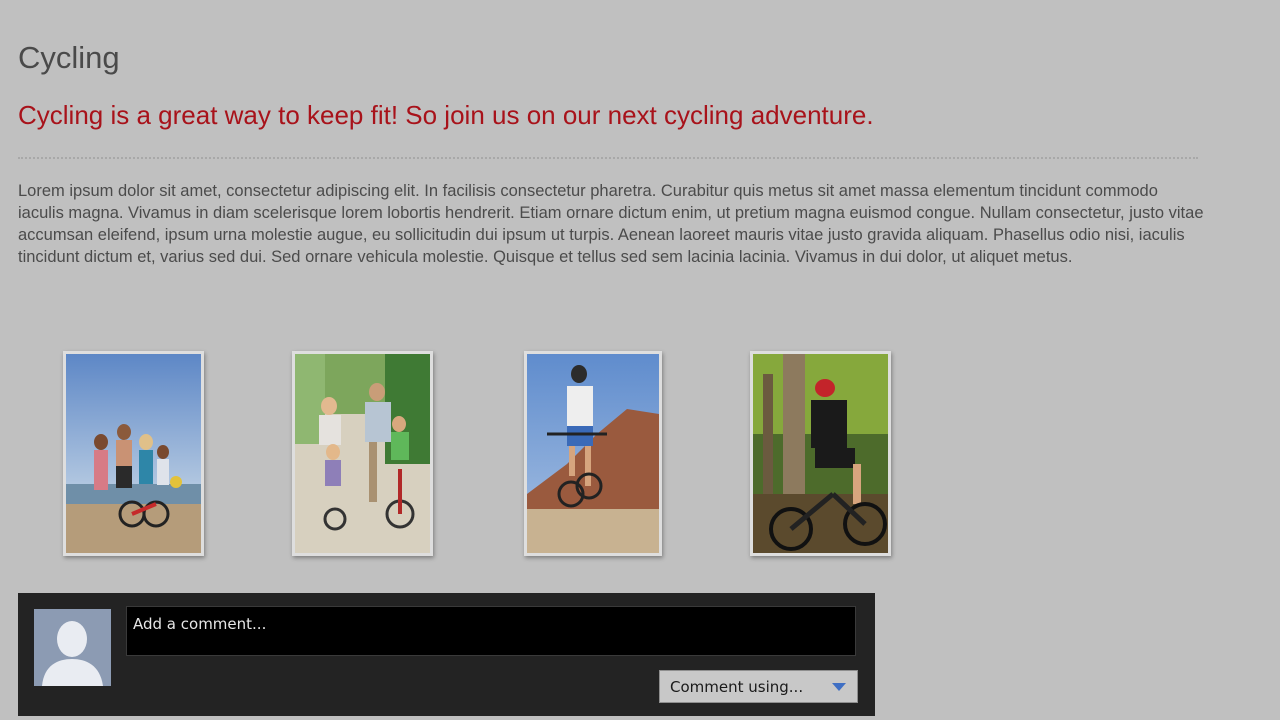 This screenshot has width=1280, height=720. I want to click on caret-down-icon, so click(839, 687).